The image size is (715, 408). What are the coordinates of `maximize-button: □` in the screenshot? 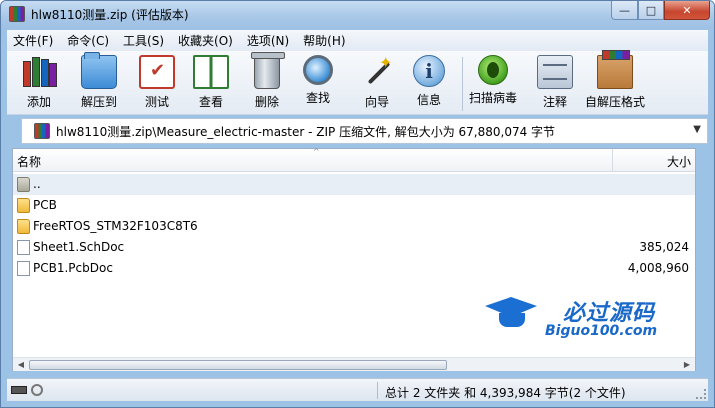 It's located at (651, 10).